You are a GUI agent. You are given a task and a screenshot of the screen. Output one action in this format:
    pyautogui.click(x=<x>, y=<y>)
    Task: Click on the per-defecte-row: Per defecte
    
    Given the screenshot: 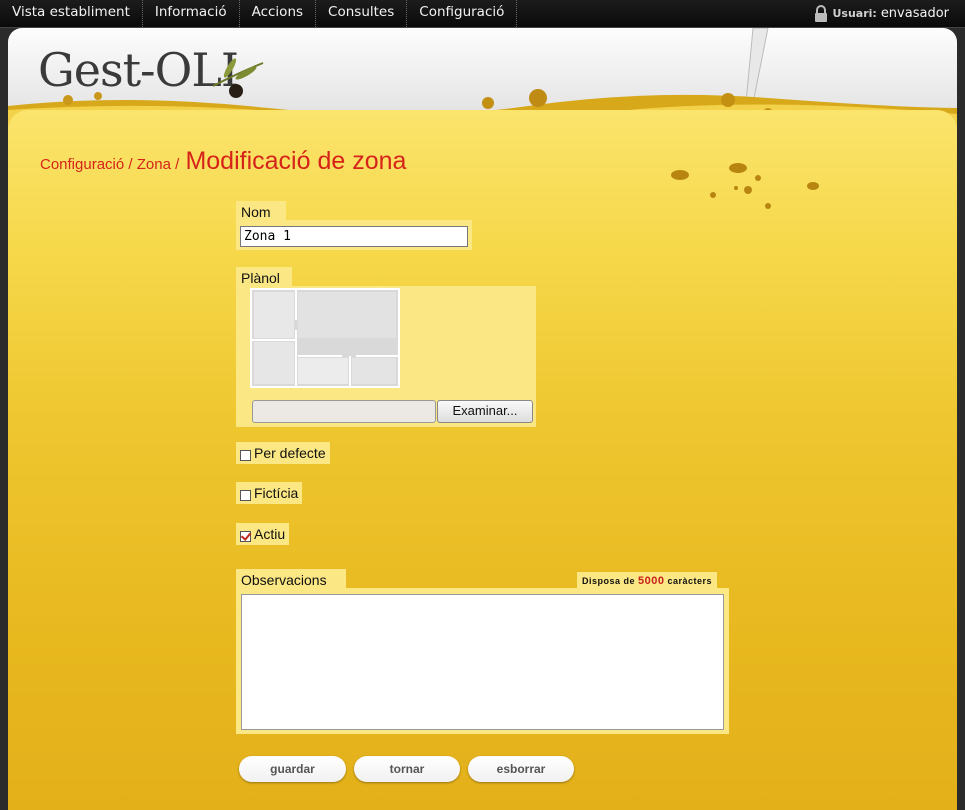 What is the action you would take?
    pyautogui.click(x=283, y=453)
    